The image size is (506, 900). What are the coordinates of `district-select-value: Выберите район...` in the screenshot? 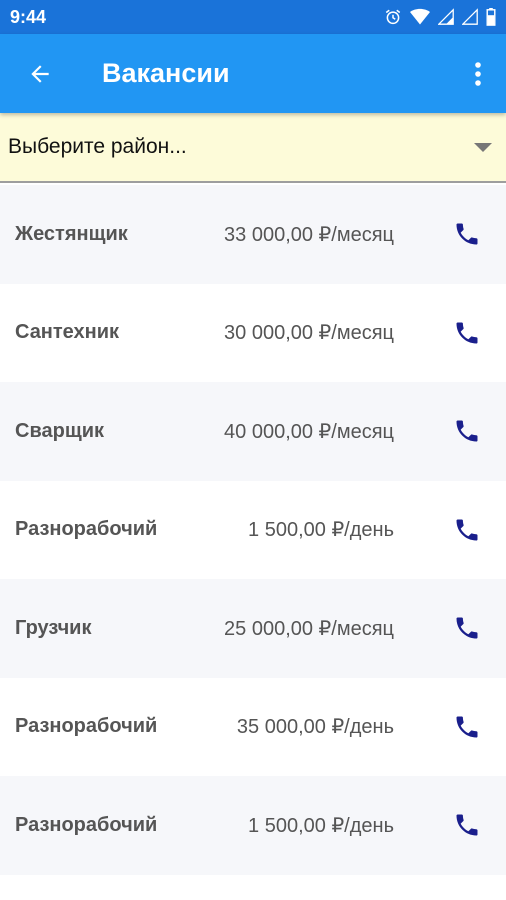 It's located at (97, 146).